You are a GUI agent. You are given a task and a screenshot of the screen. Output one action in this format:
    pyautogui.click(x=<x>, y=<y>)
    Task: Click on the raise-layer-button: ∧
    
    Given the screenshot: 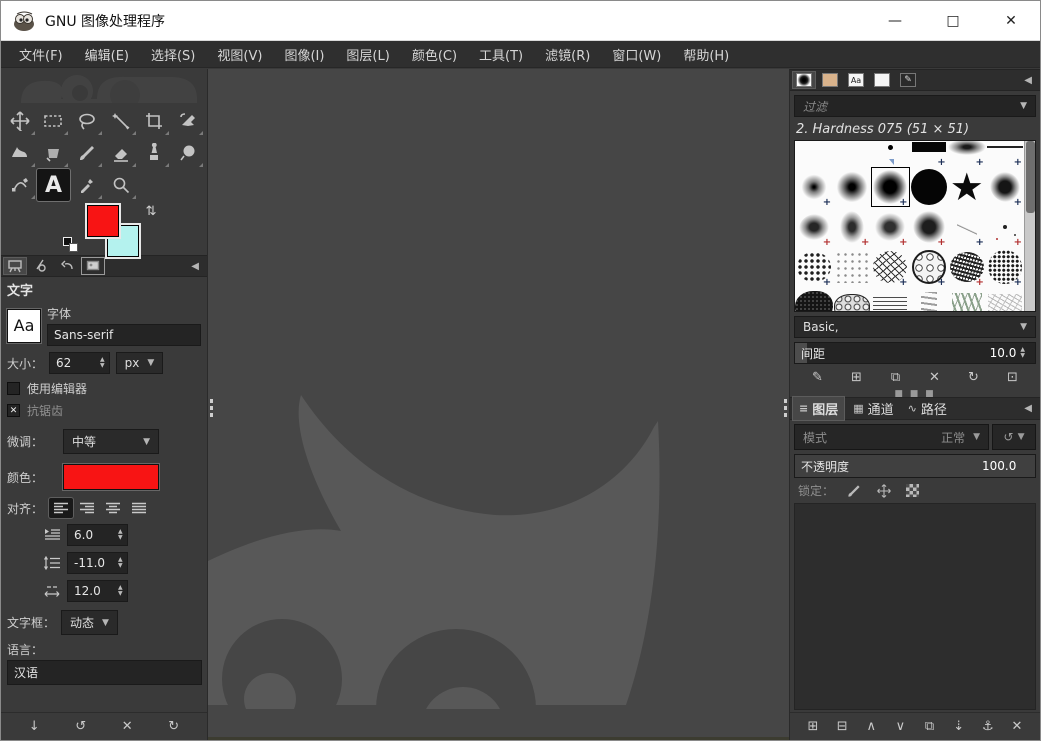 What is the action you would take?
    pyautogui.click(x=871, y=726)
    